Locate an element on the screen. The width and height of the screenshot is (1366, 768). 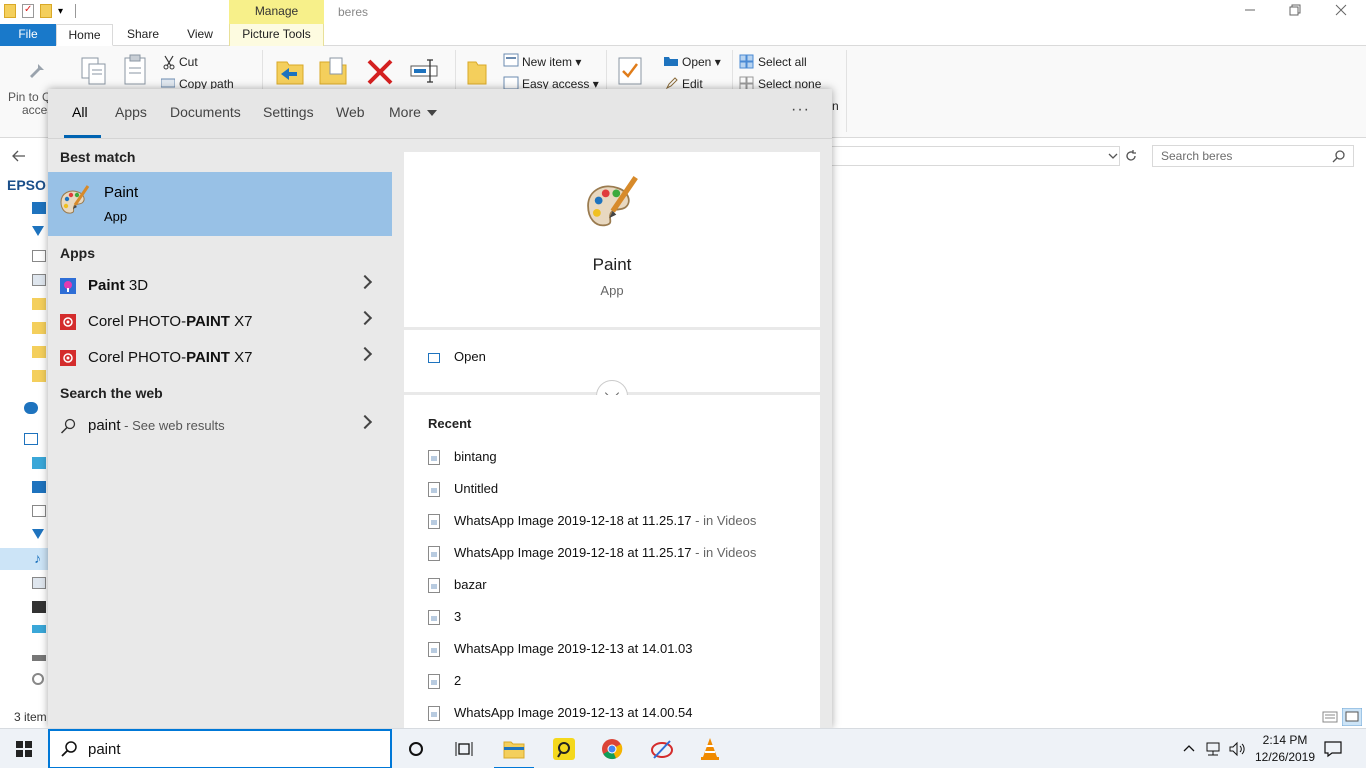
address-bar is located at coordinates (970, 156).